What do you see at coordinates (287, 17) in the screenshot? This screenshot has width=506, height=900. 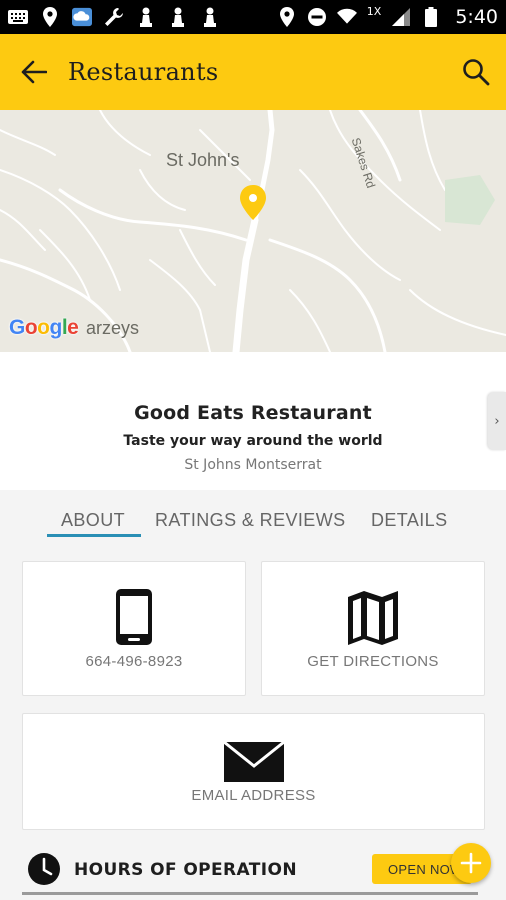 I see `location-icon` at bounding box center [287, 17].